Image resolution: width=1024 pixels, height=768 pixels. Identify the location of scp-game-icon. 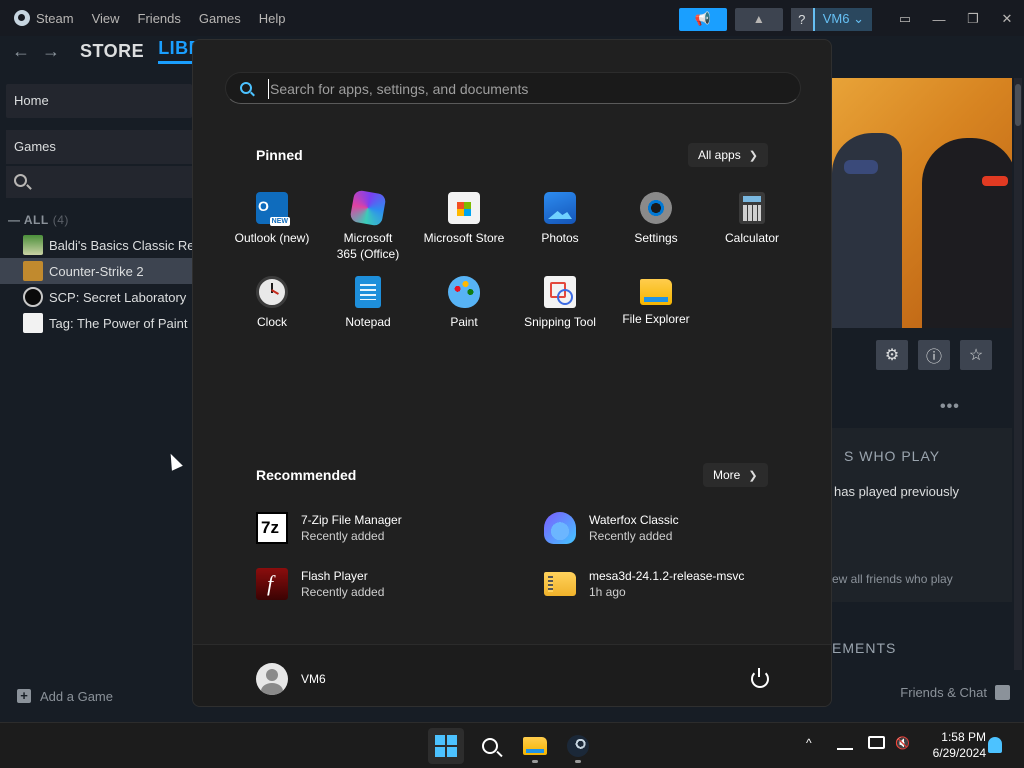
(33, 297).